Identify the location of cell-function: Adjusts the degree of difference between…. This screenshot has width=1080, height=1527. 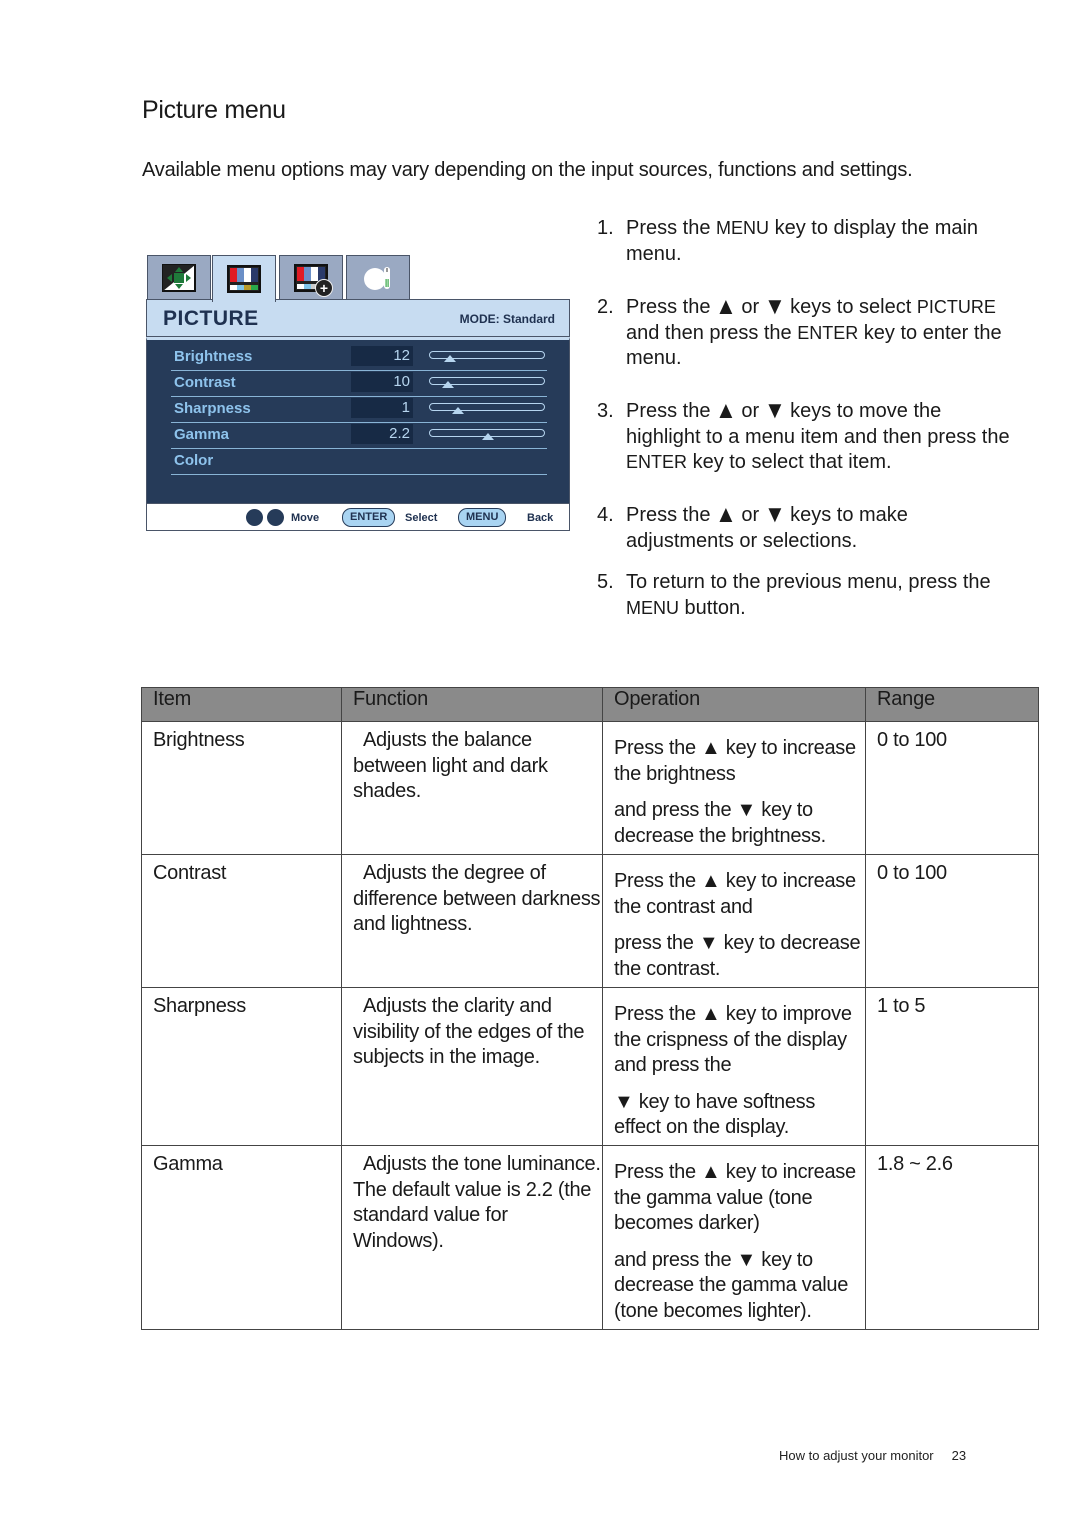
(472, 921).